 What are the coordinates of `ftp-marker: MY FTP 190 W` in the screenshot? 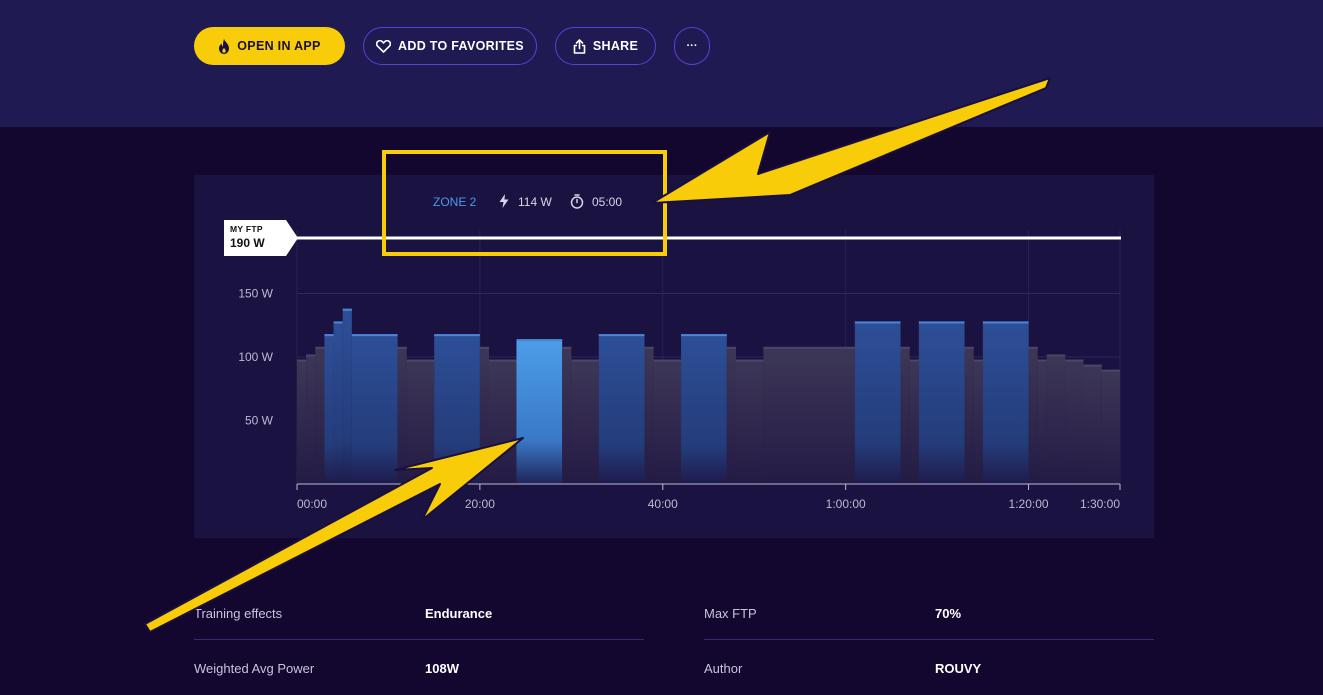 It's located at (261, 238).